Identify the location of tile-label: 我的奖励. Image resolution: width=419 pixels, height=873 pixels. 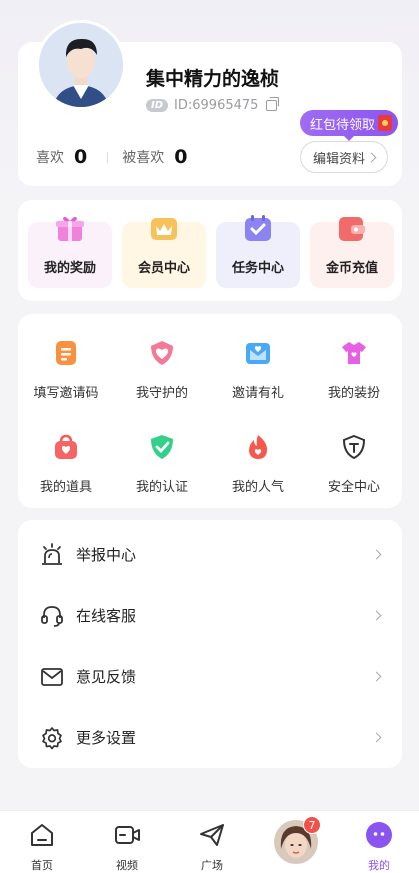
(69, 268).